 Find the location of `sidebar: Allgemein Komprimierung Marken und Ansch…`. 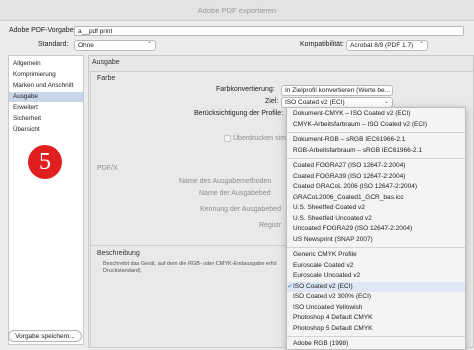

sidebar: Allgemein Komprimierung Marken und Ansch… is located at coordinates (46, 200).